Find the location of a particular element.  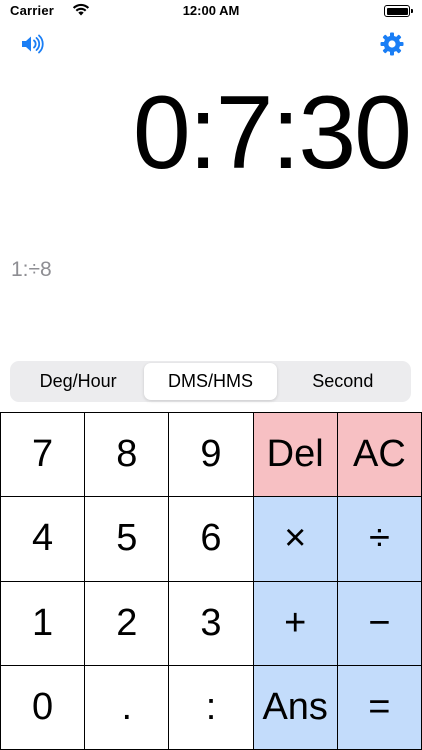

wifi-icon is located at coordinates (81, 9).